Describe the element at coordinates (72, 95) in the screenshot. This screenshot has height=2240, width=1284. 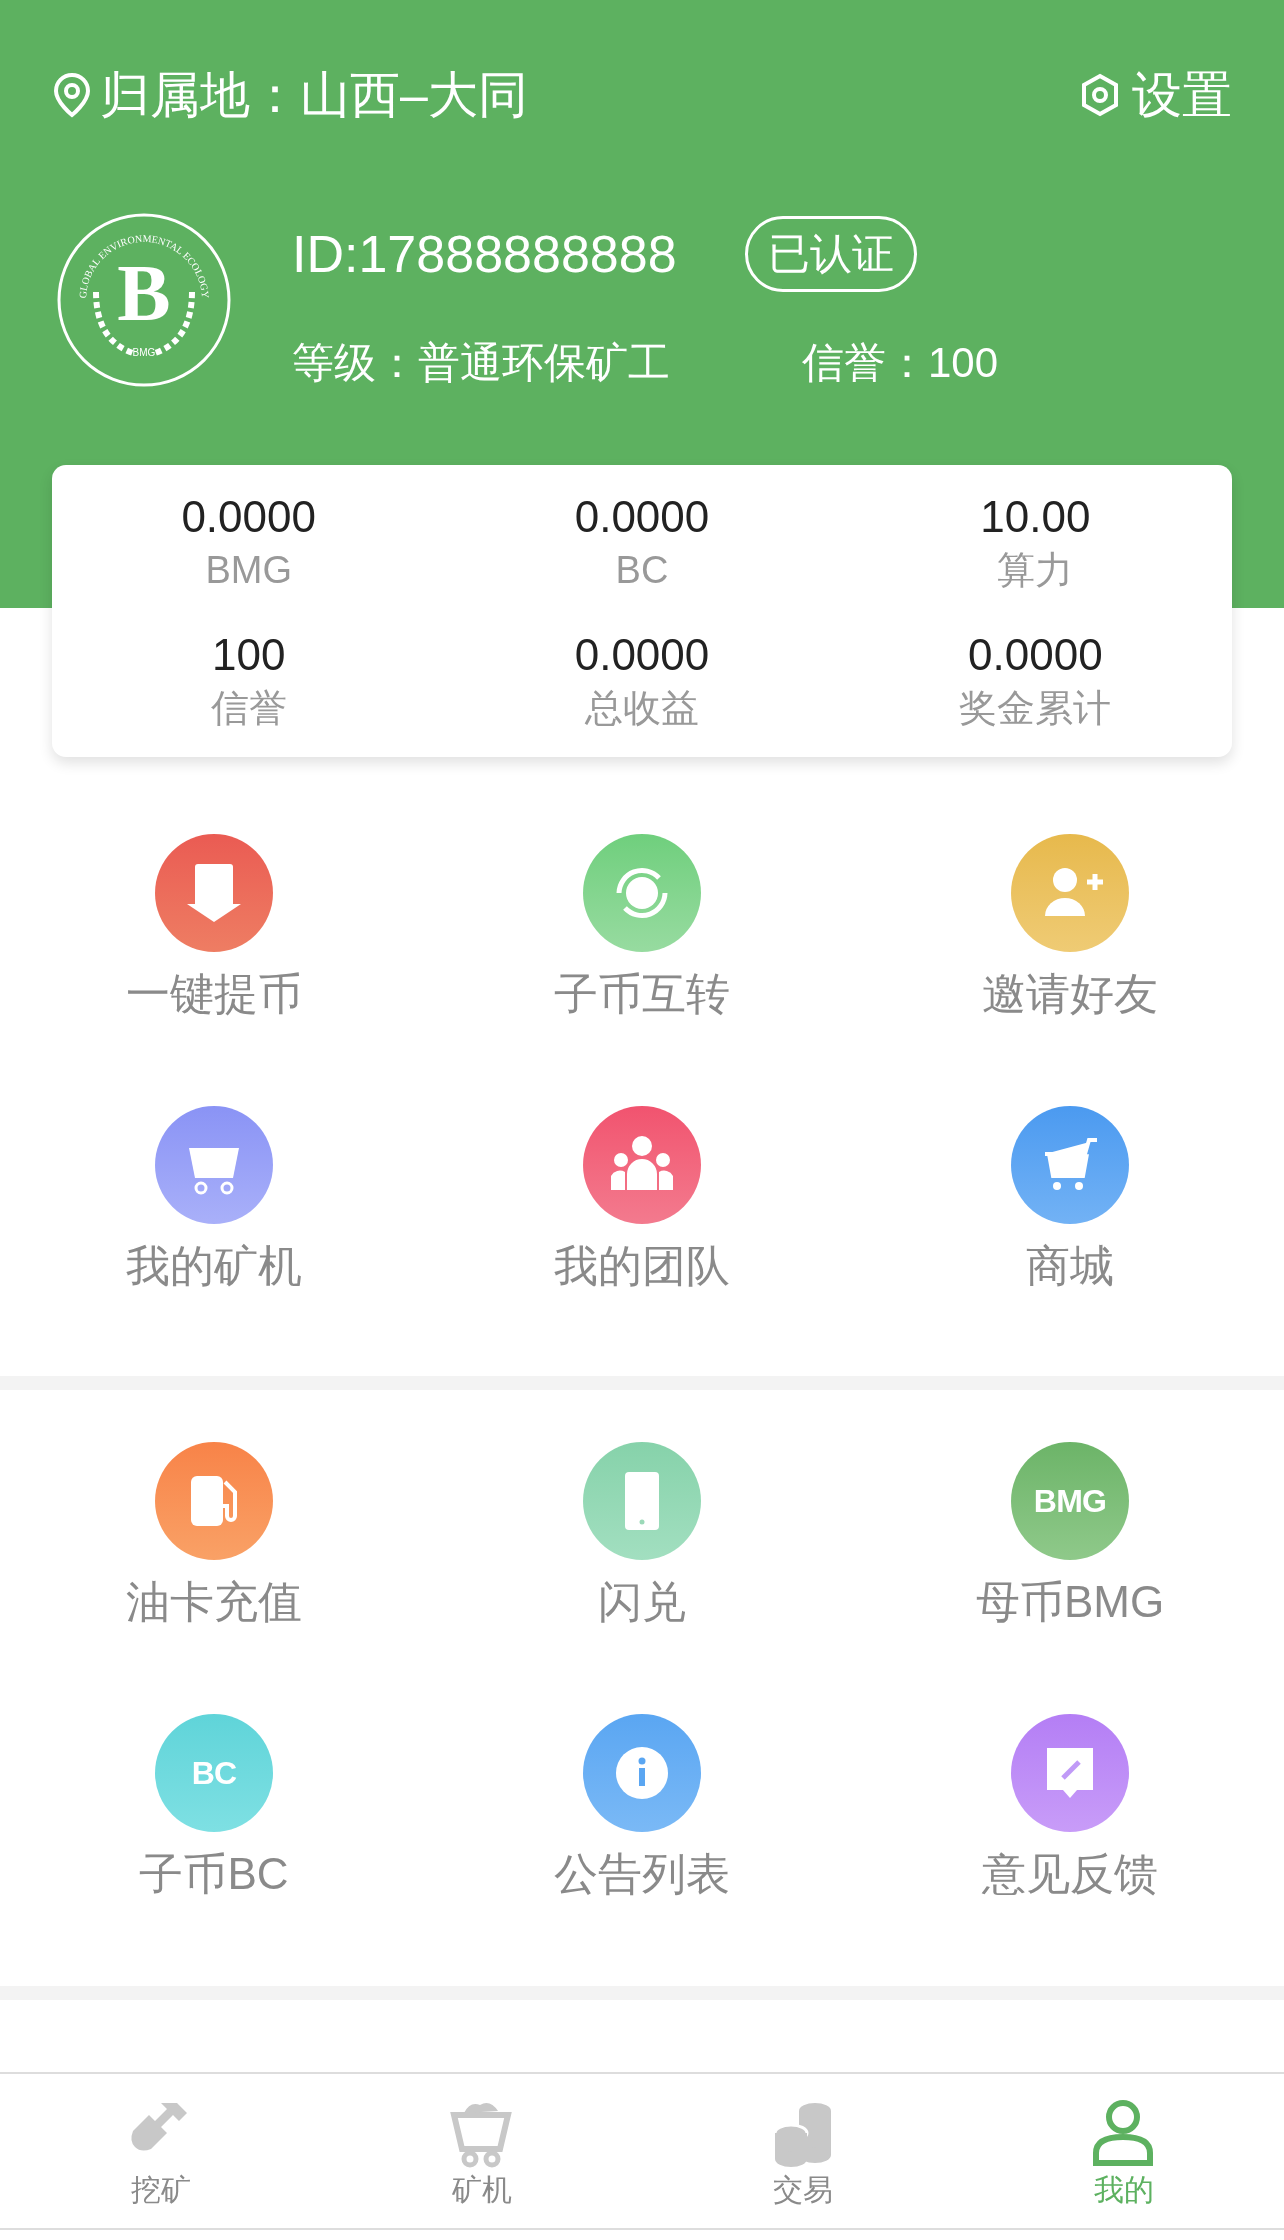
I see `location-pin-icon` at that location.